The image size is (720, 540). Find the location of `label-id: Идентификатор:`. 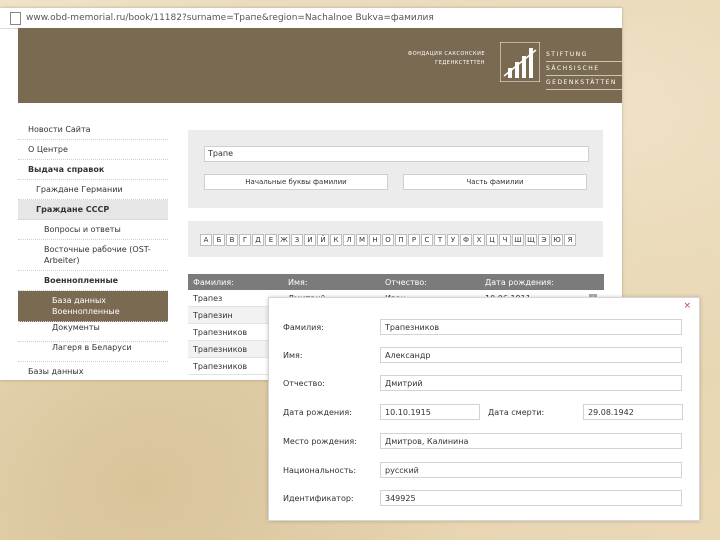

label-id: Идентификатор: is located at coordinates (318, 498).